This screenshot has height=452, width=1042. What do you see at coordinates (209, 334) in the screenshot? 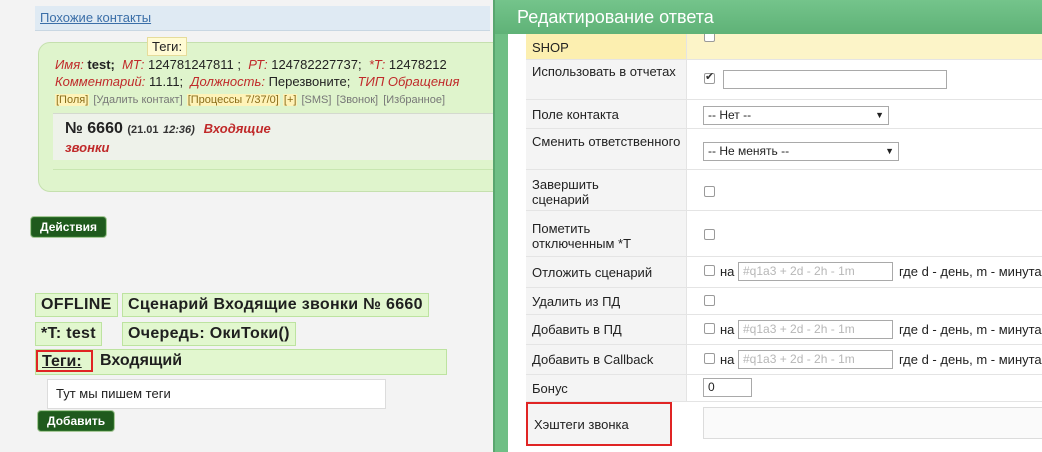
I see `queue-info: Очередь: ОкиТоки()` at bounding box center [209, 334].